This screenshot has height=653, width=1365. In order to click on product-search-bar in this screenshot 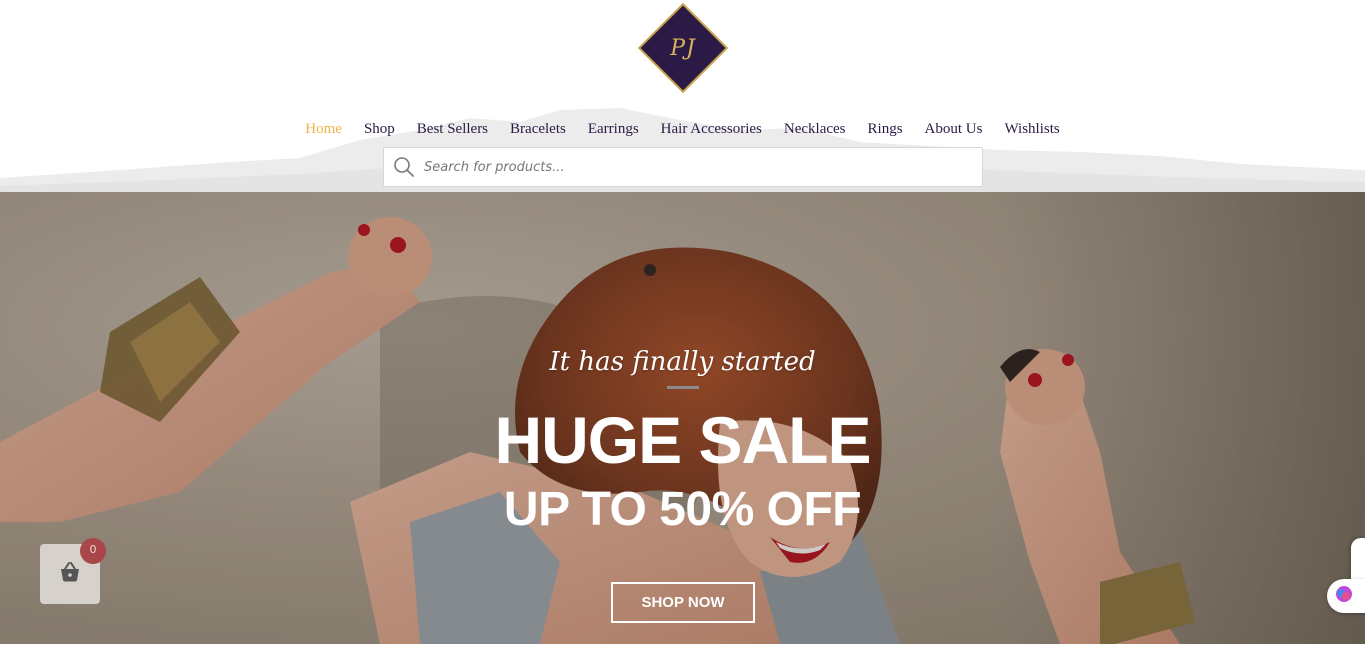, I will do `click(683, 167)`.